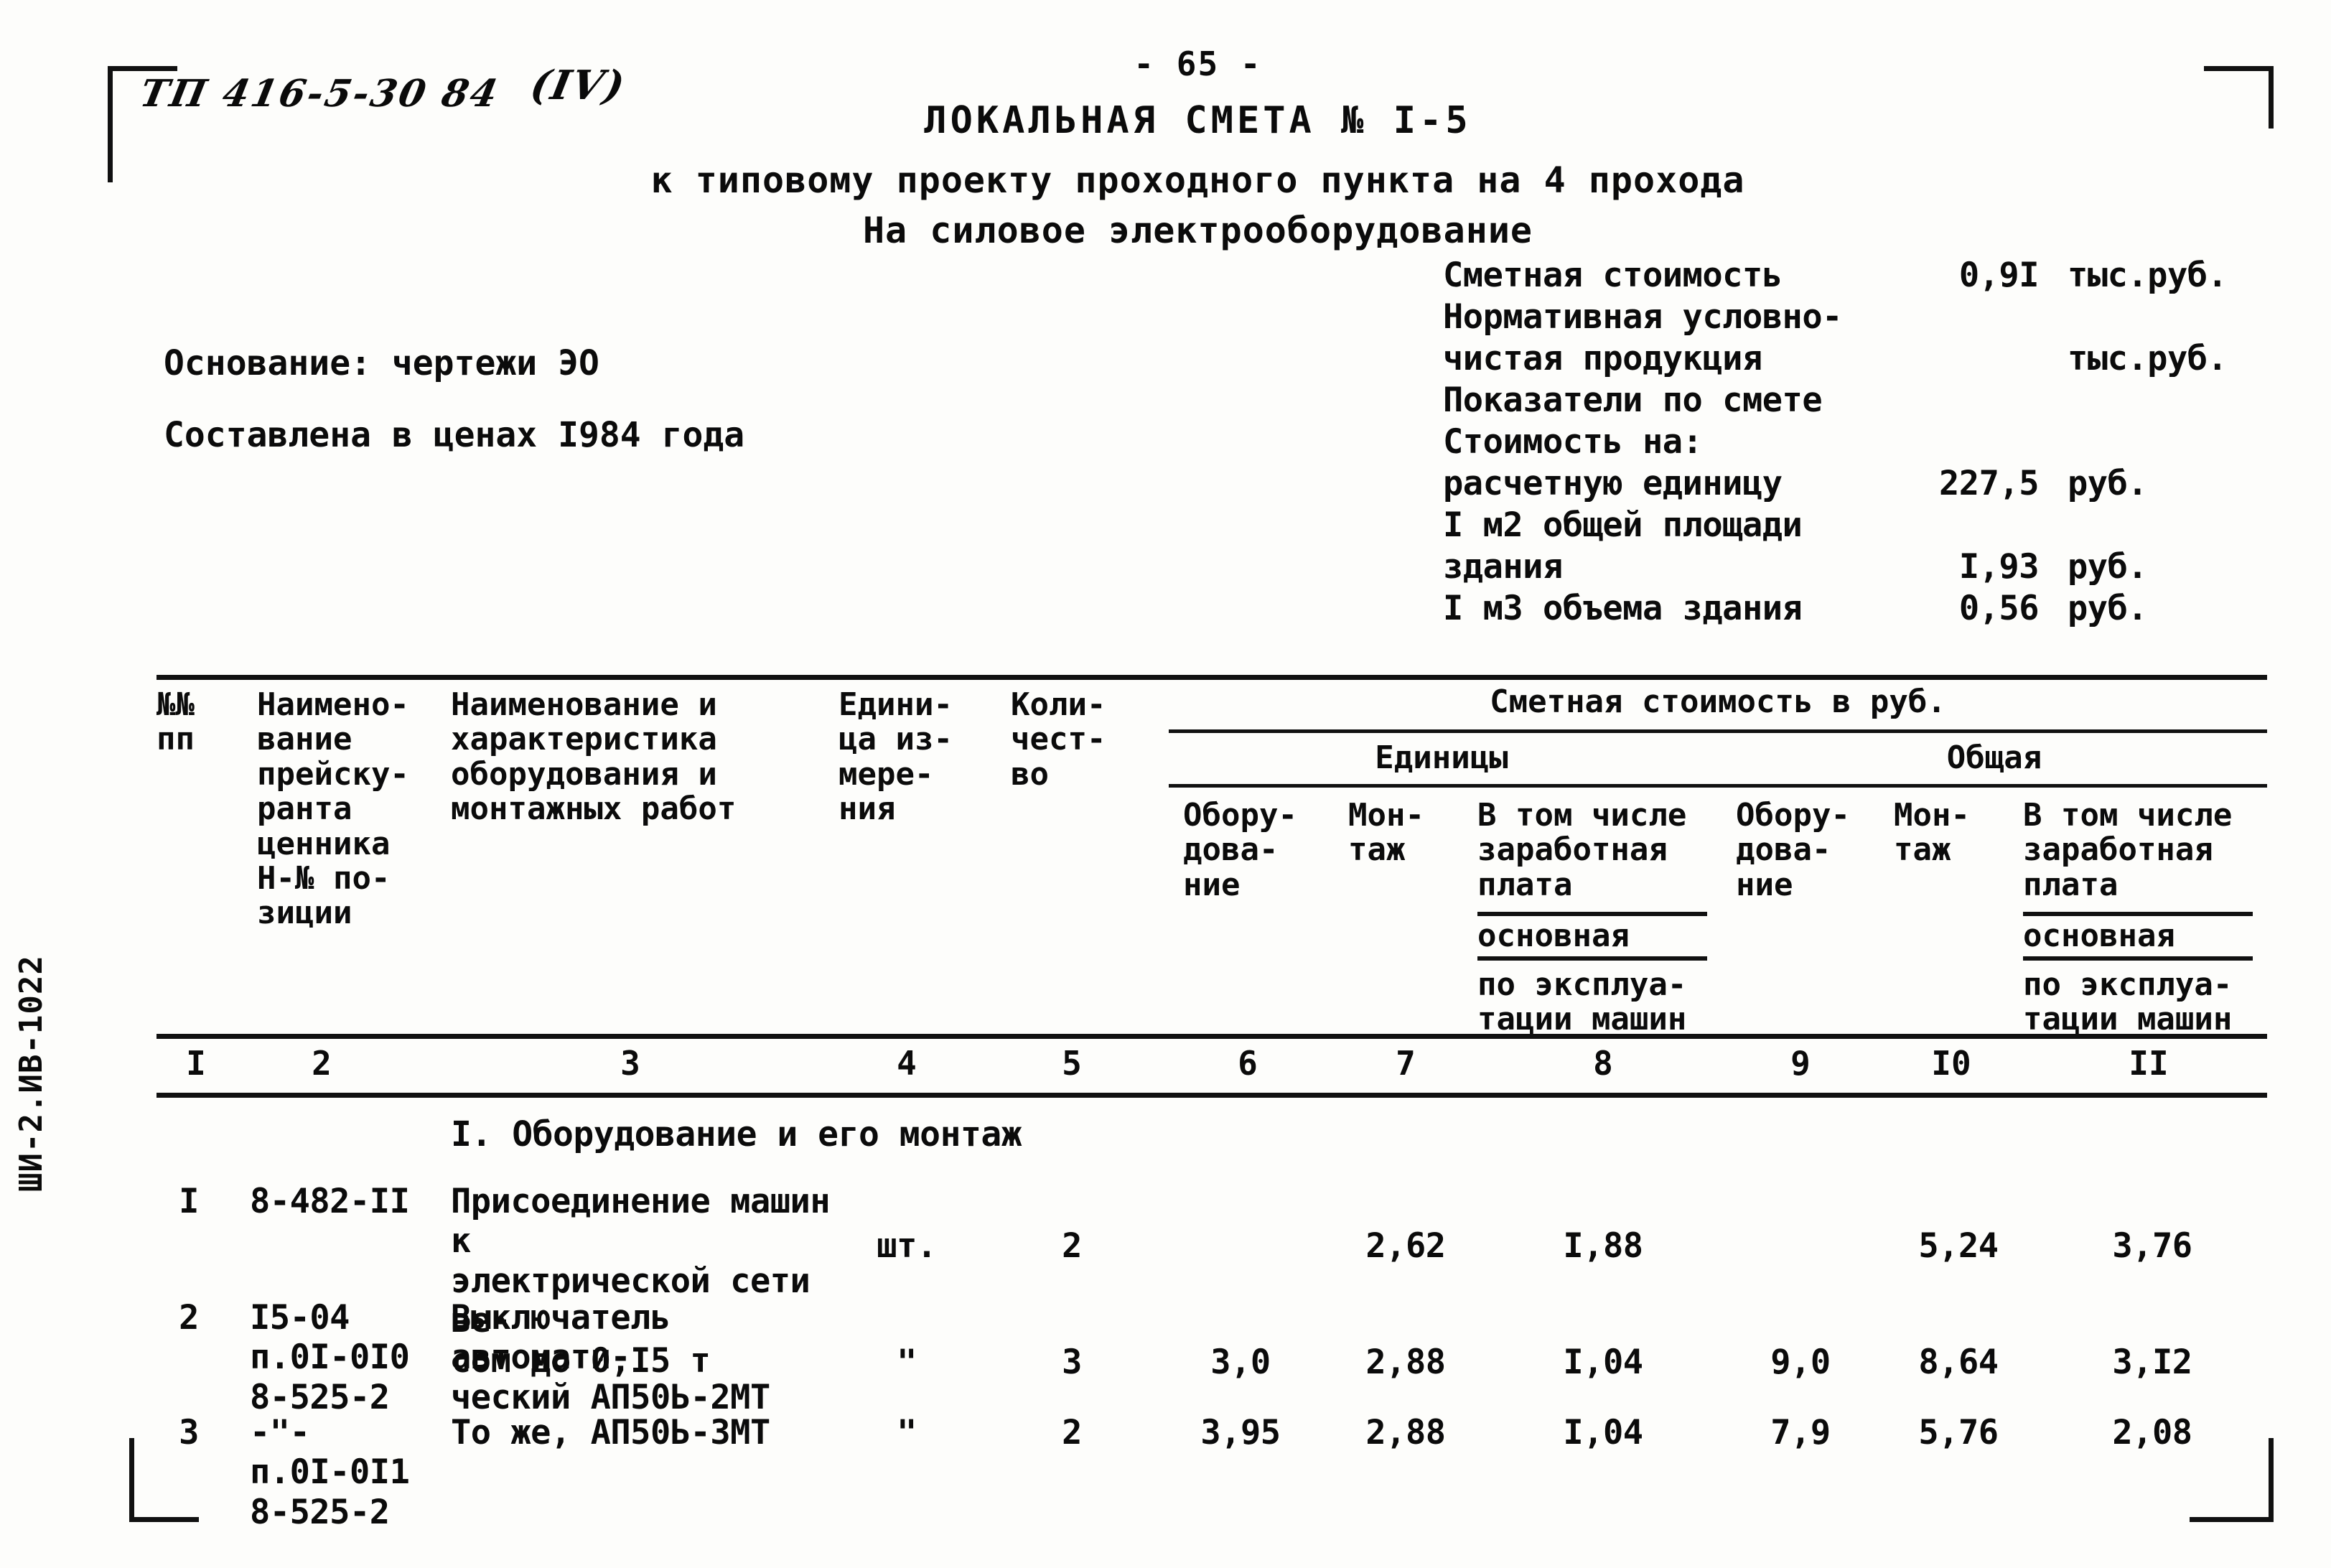 The width and height of the screenshot is (2331, 1568). Describe the element at coordinates (895, 757) in the screenshot. I see `header-col-4: Едини- ца из- мере- ния` at that location.